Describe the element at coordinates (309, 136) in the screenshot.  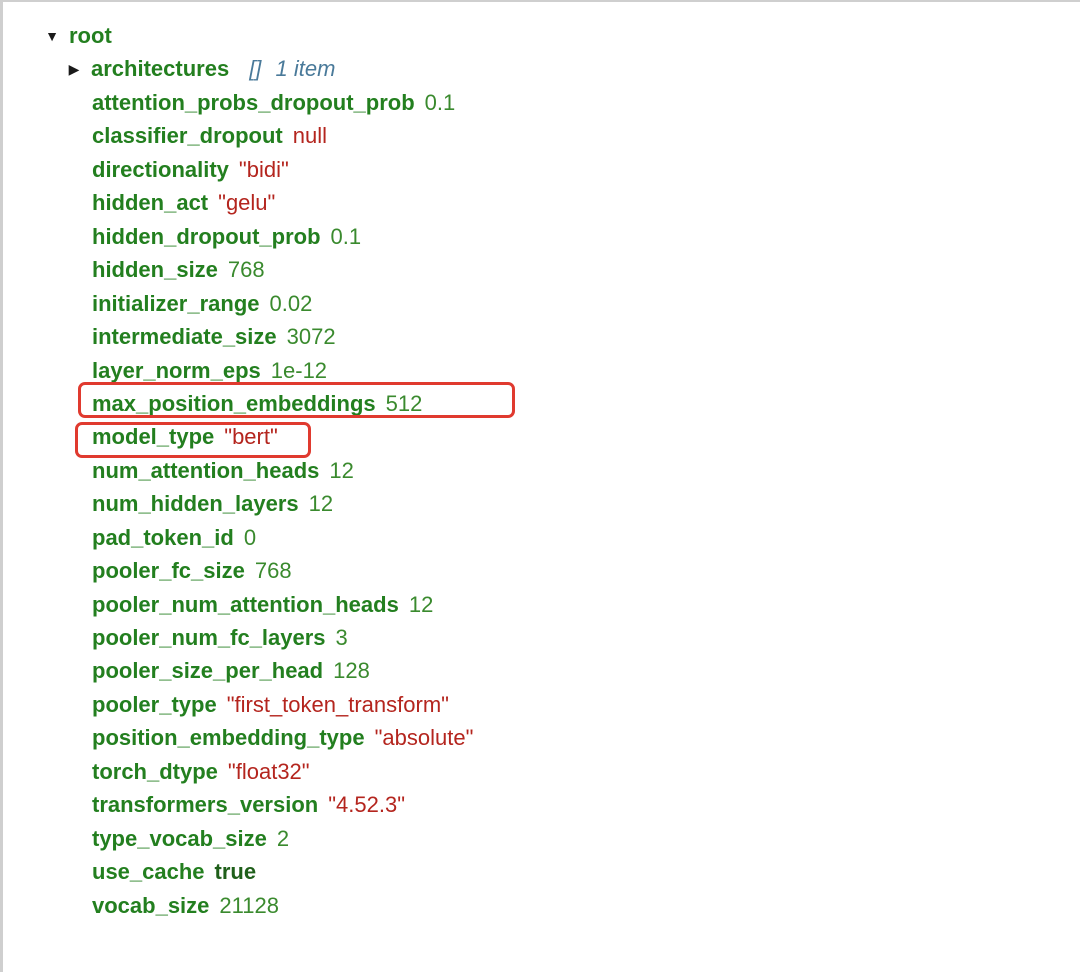
I see `property-value: null` at that location.